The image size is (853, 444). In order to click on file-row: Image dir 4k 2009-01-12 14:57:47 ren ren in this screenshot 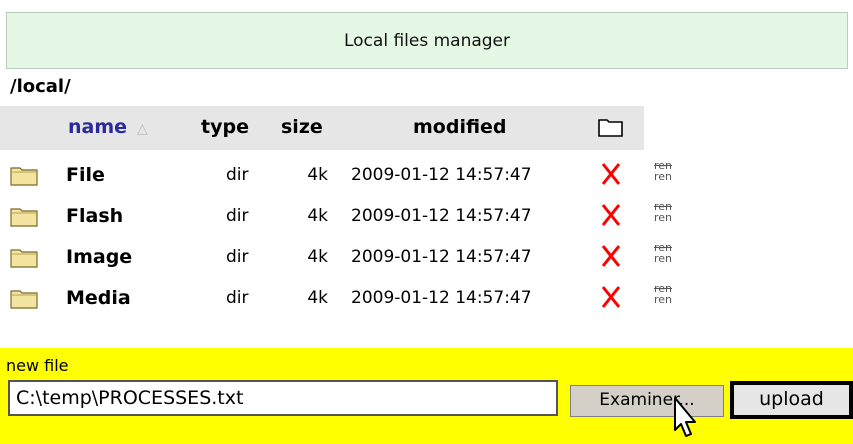, I will do `click(350, 258)`.